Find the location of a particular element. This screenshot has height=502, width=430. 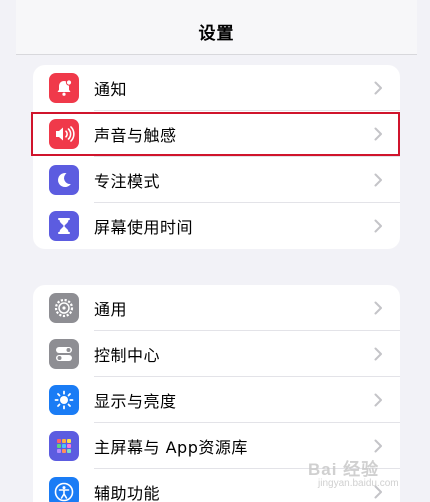

settings-row-label: 主屏幕与 App资源库 is located at coordinates (171, 447).